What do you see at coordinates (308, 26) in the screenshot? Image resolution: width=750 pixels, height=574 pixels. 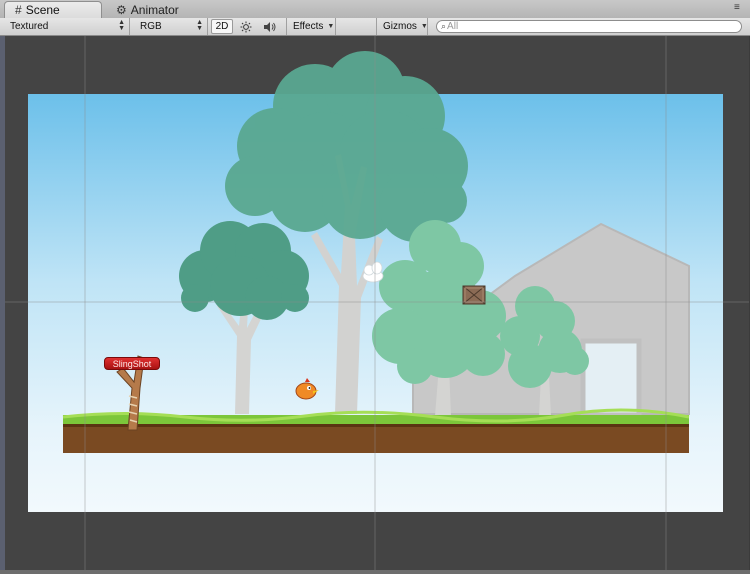 I see `effects-label: Effects` at bounding box center [308, 26].